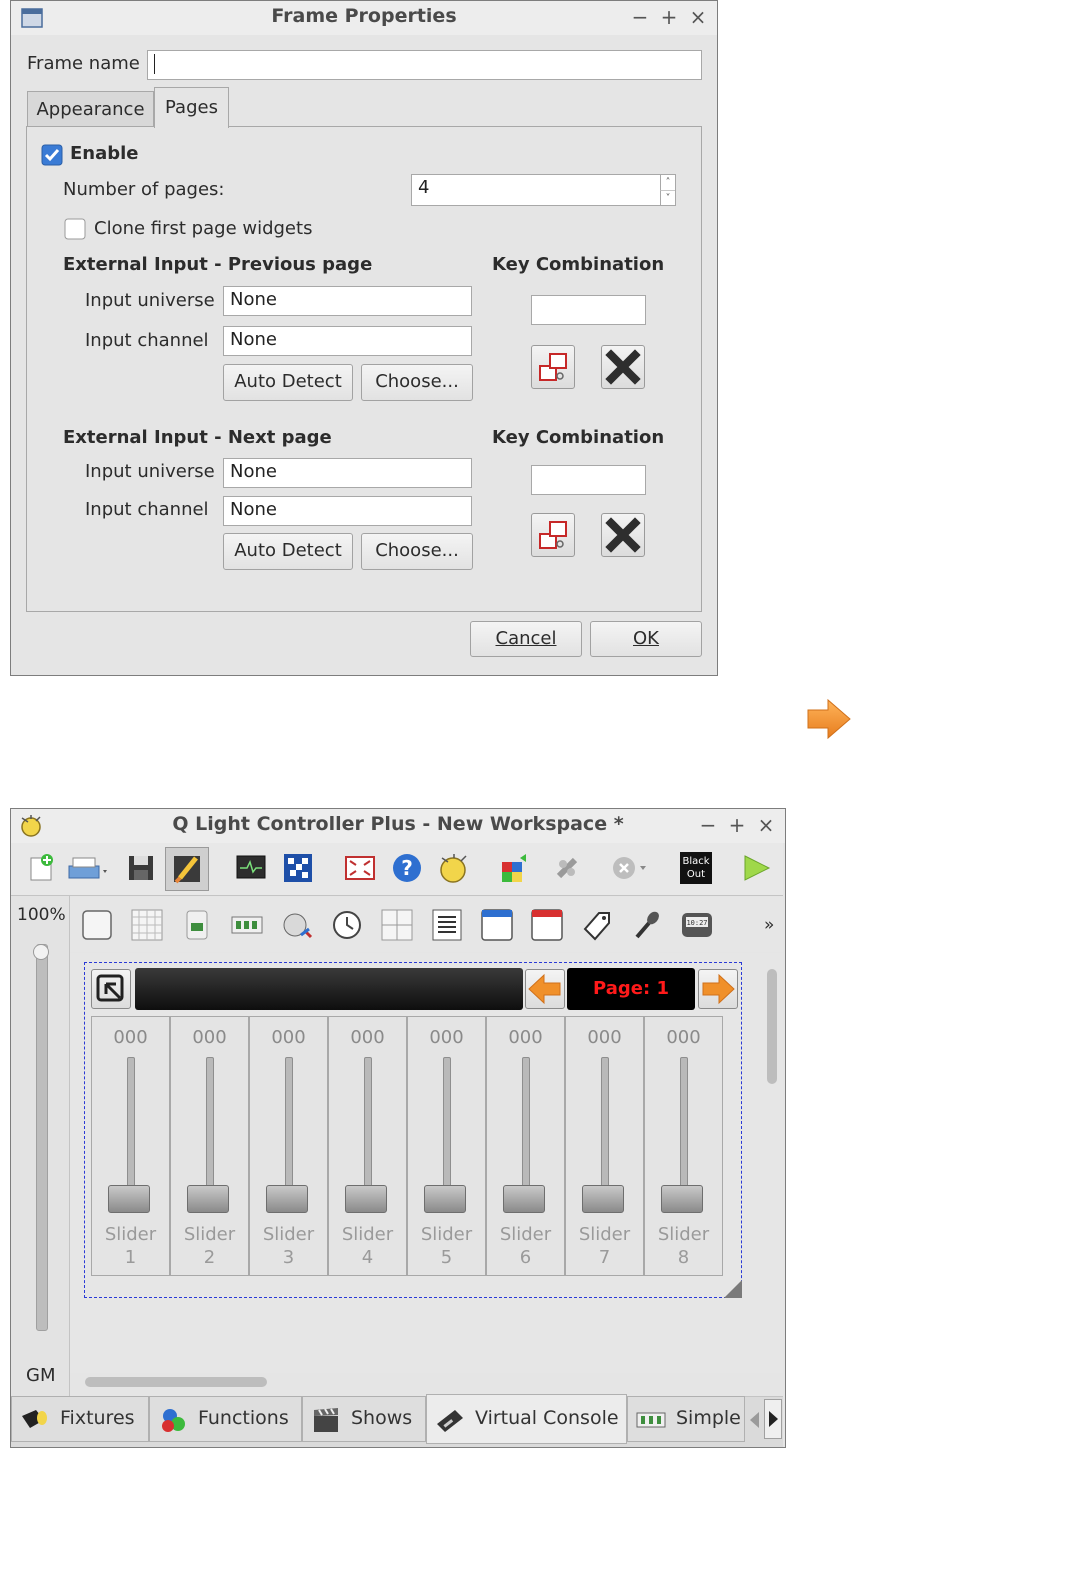 The image size is (1075, 1571). I want to click on speed-dial-icon, so click(347, 925).